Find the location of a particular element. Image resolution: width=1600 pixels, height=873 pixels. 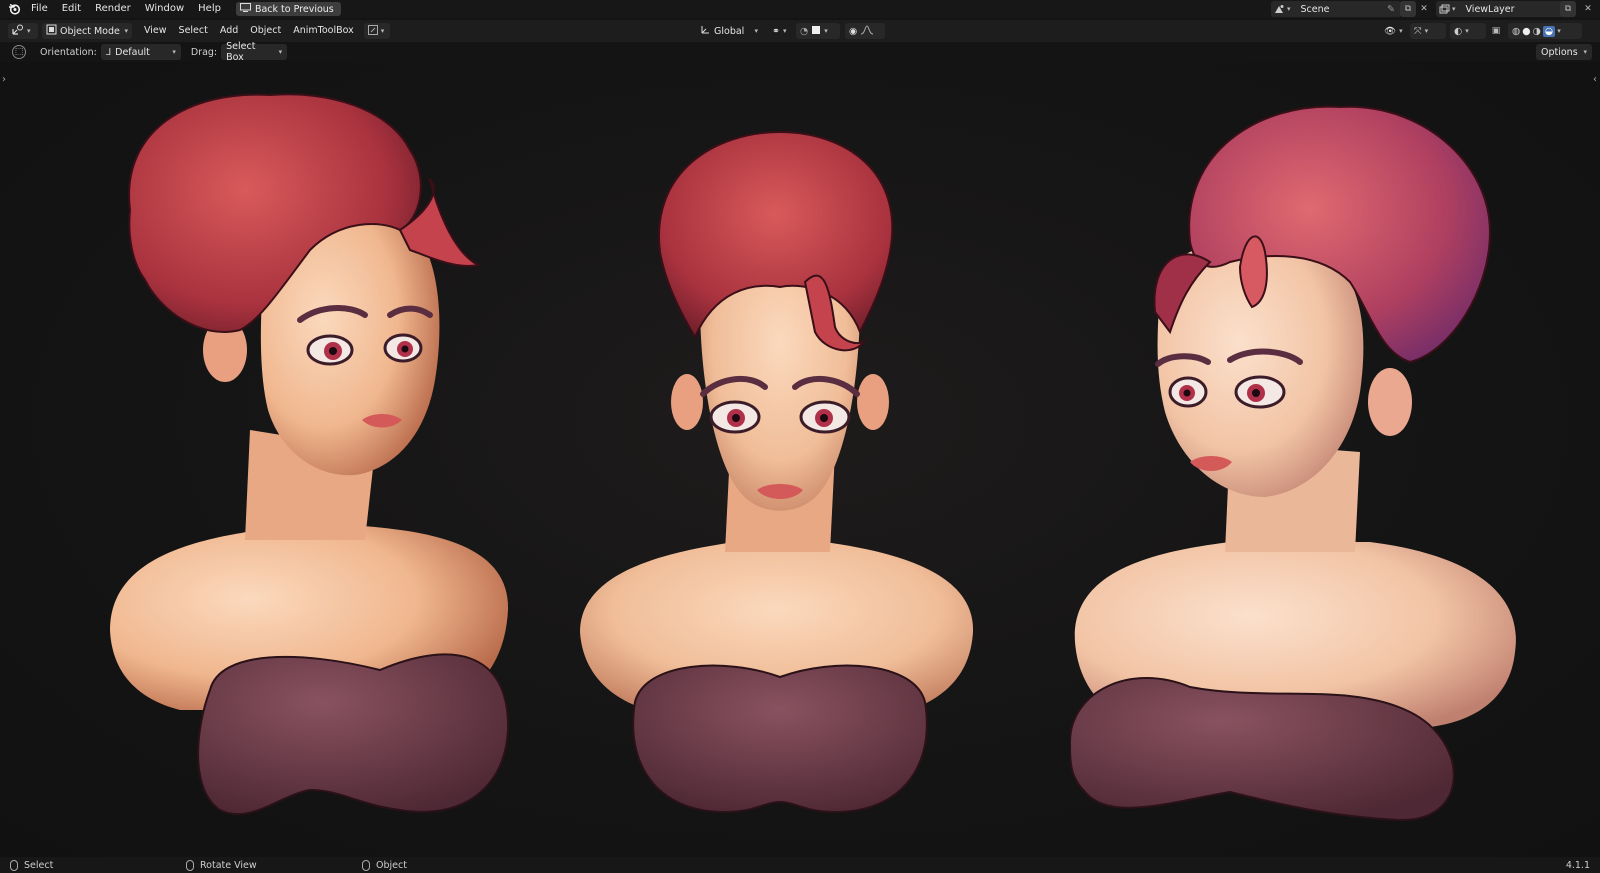

shading-mode-group: ◍ ● ◑ ◒ ▾ is located at coordinates (1545, 31).